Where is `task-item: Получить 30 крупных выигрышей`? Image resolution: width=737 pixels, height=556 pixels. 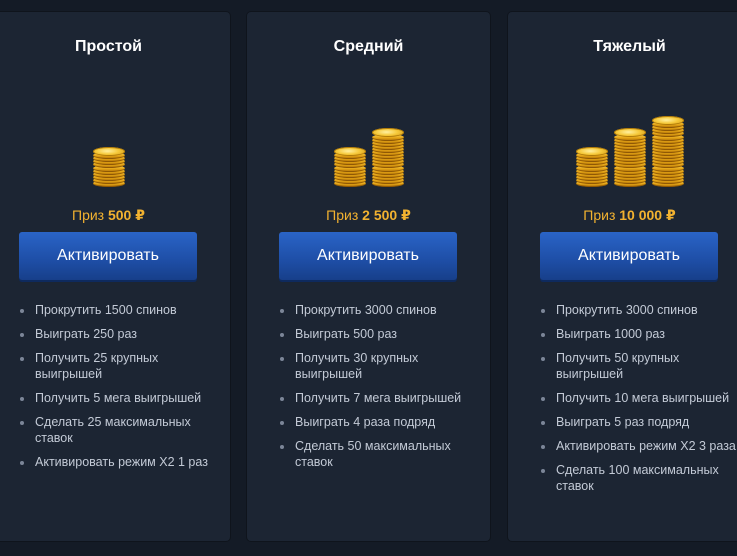 task-item: Получить 30 крупных выигрышей is located at coordinates (365, 366).